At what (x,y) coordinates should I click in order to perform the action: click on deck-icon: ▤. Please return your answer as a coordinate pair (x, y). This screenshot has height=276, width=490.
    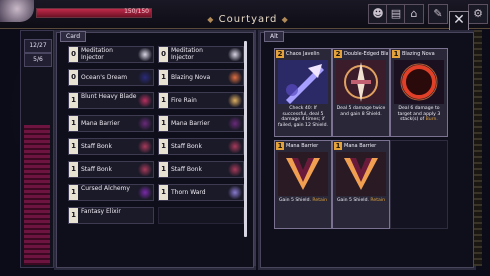
    Looking at the image, I should click on (396, 14).